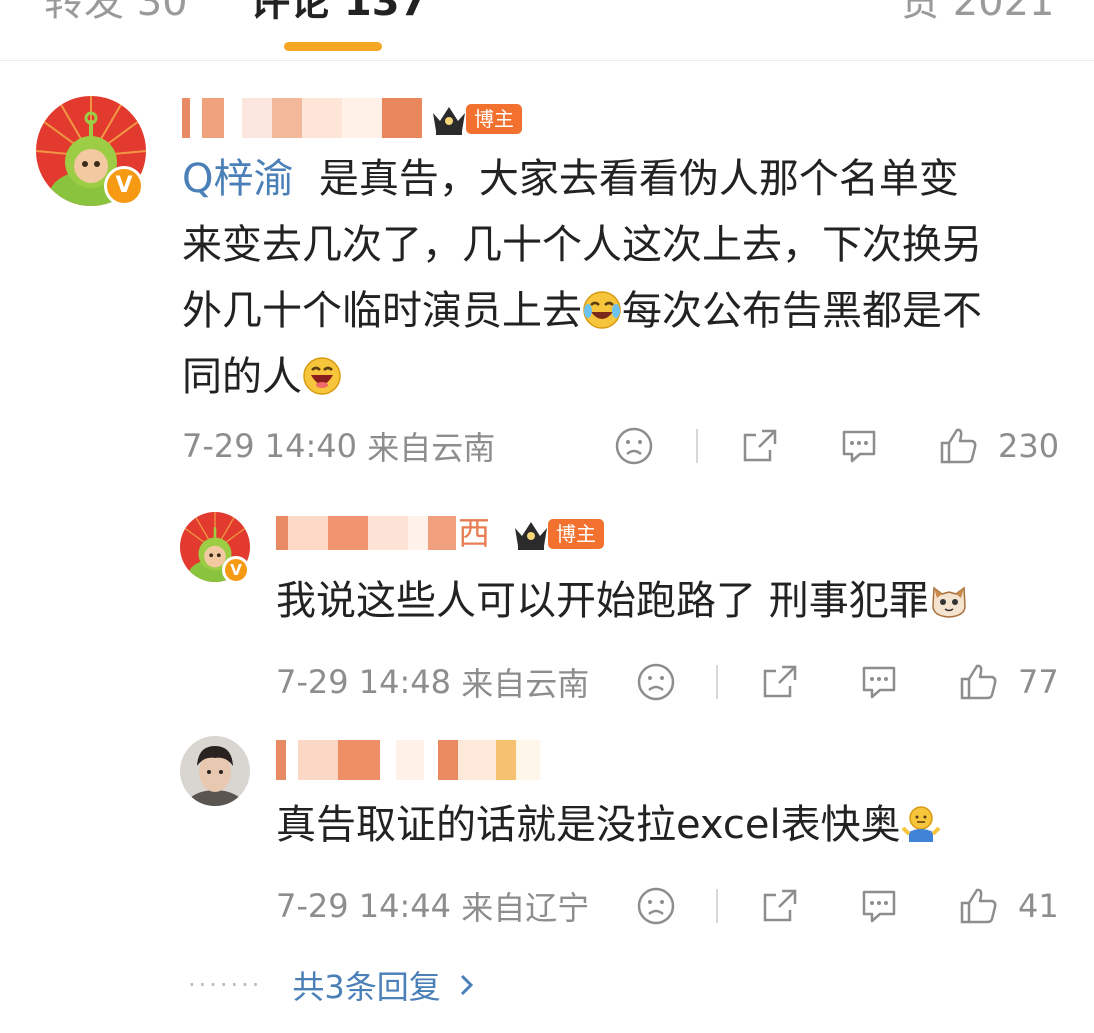 The width and height of the screenshot is (1094, 1033). What do you see at coordinates (474, 533) in the screenshot?
I see `username-suffix: 西` at bounding box center [474, 533].